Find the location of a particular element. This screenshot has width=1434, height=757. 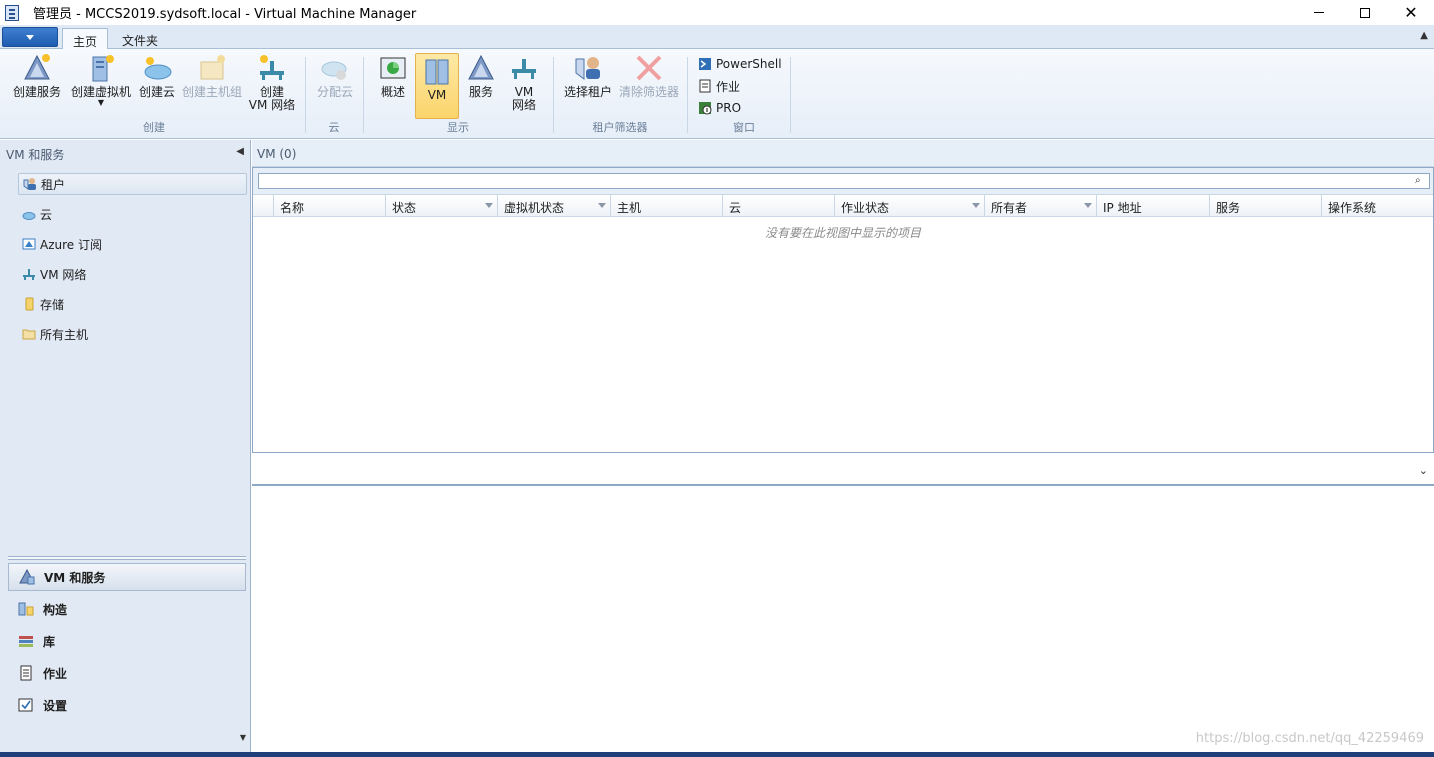

create-cloud-icon is located at coordinates (157, 68).